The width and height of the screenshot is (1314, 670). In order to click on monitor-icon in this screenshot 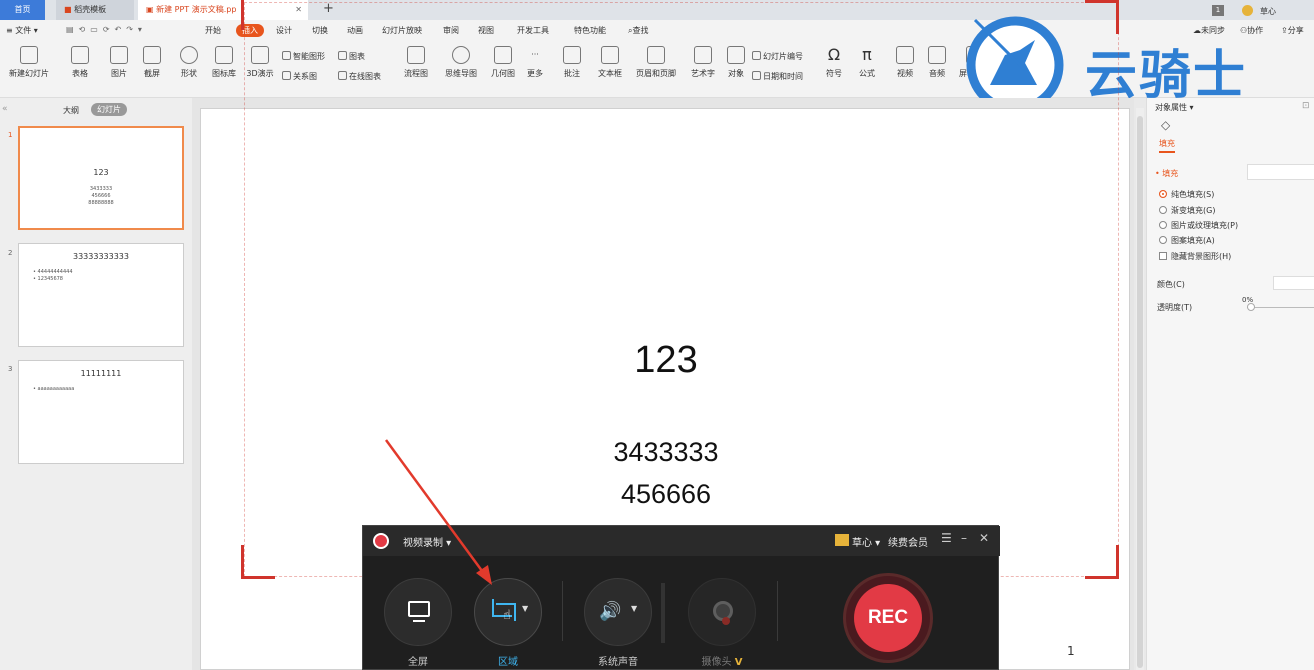, I will do `click(419, 609)`.